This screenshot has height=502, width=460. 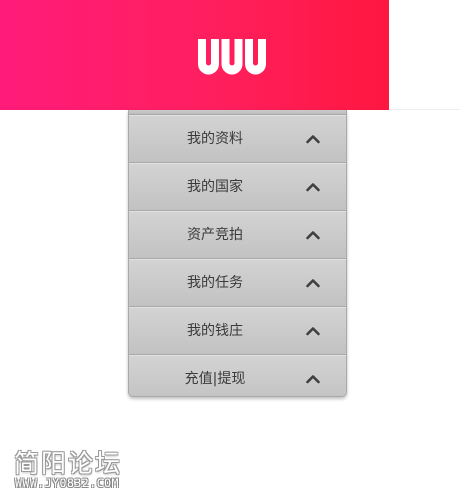 I want to click on menu-item-label: 充值|提现, so click(x=215, y=379).